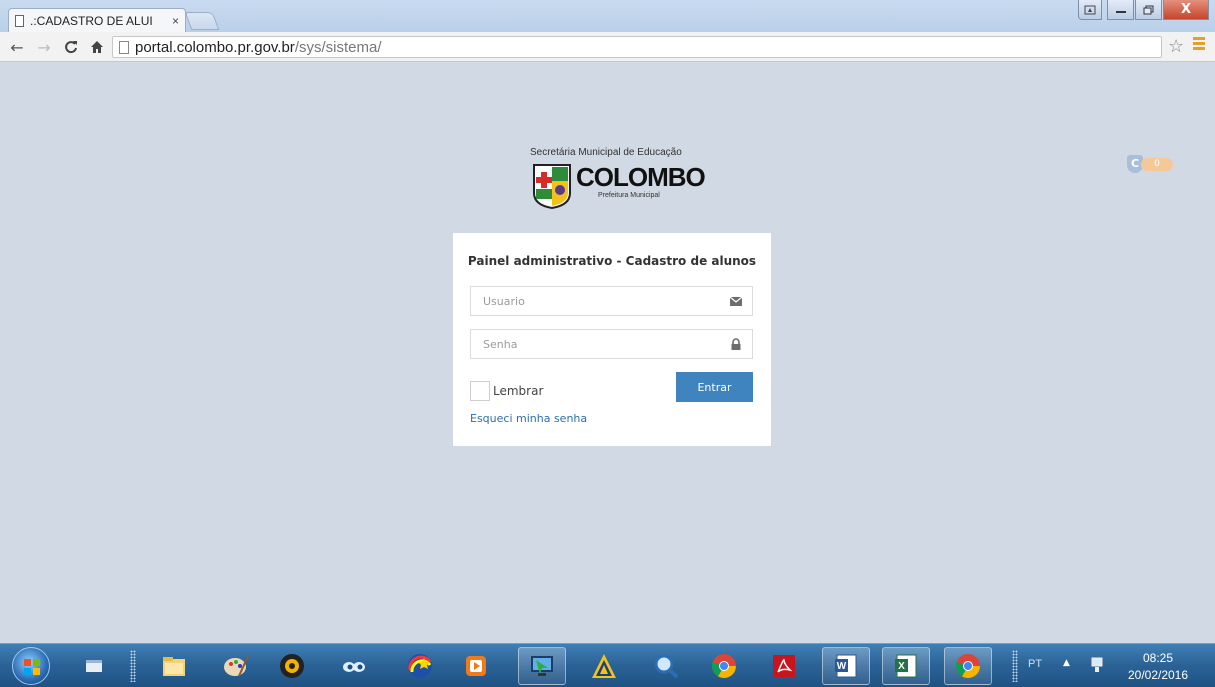 The width and height of the screenshot is (1215, 687). I want to click on paint-palette-icon, so click(236, 666).